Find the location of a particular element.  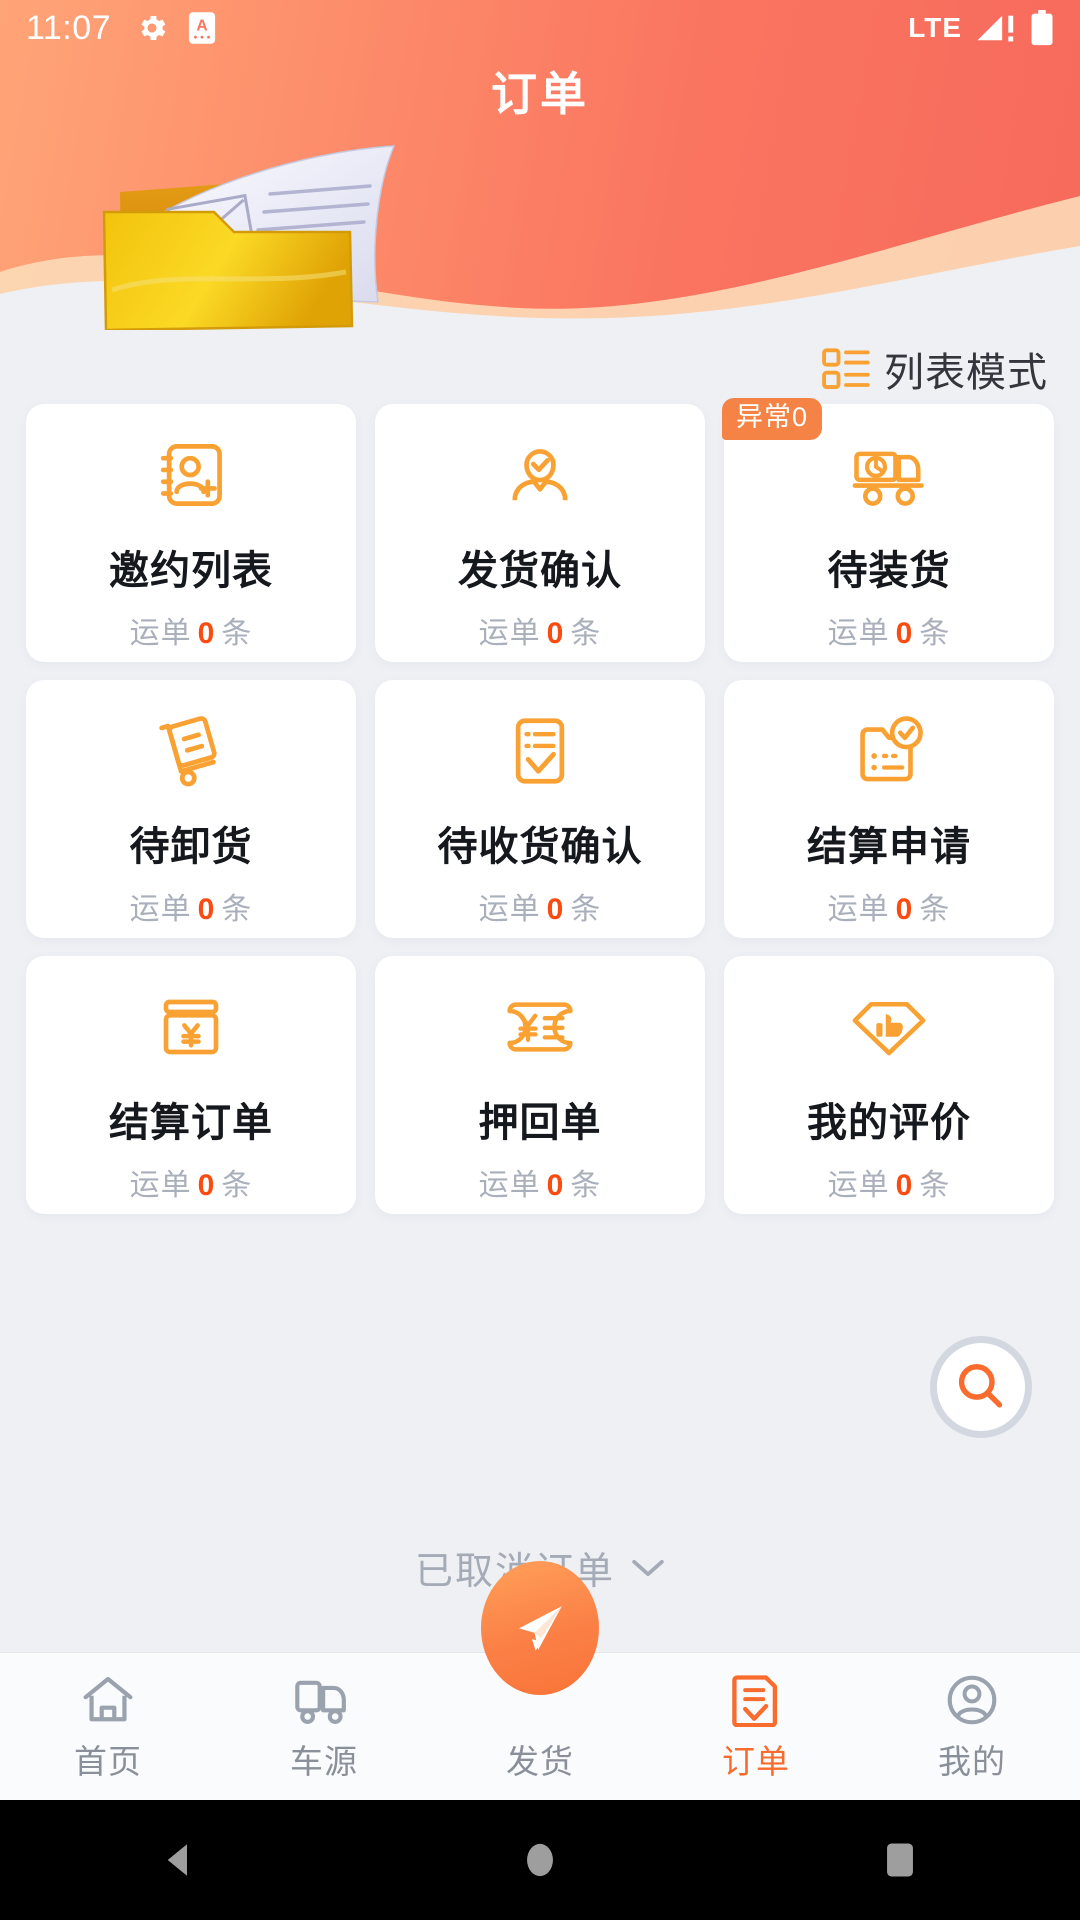

tab-home: 首页 is located at coordinates (108, 1718).